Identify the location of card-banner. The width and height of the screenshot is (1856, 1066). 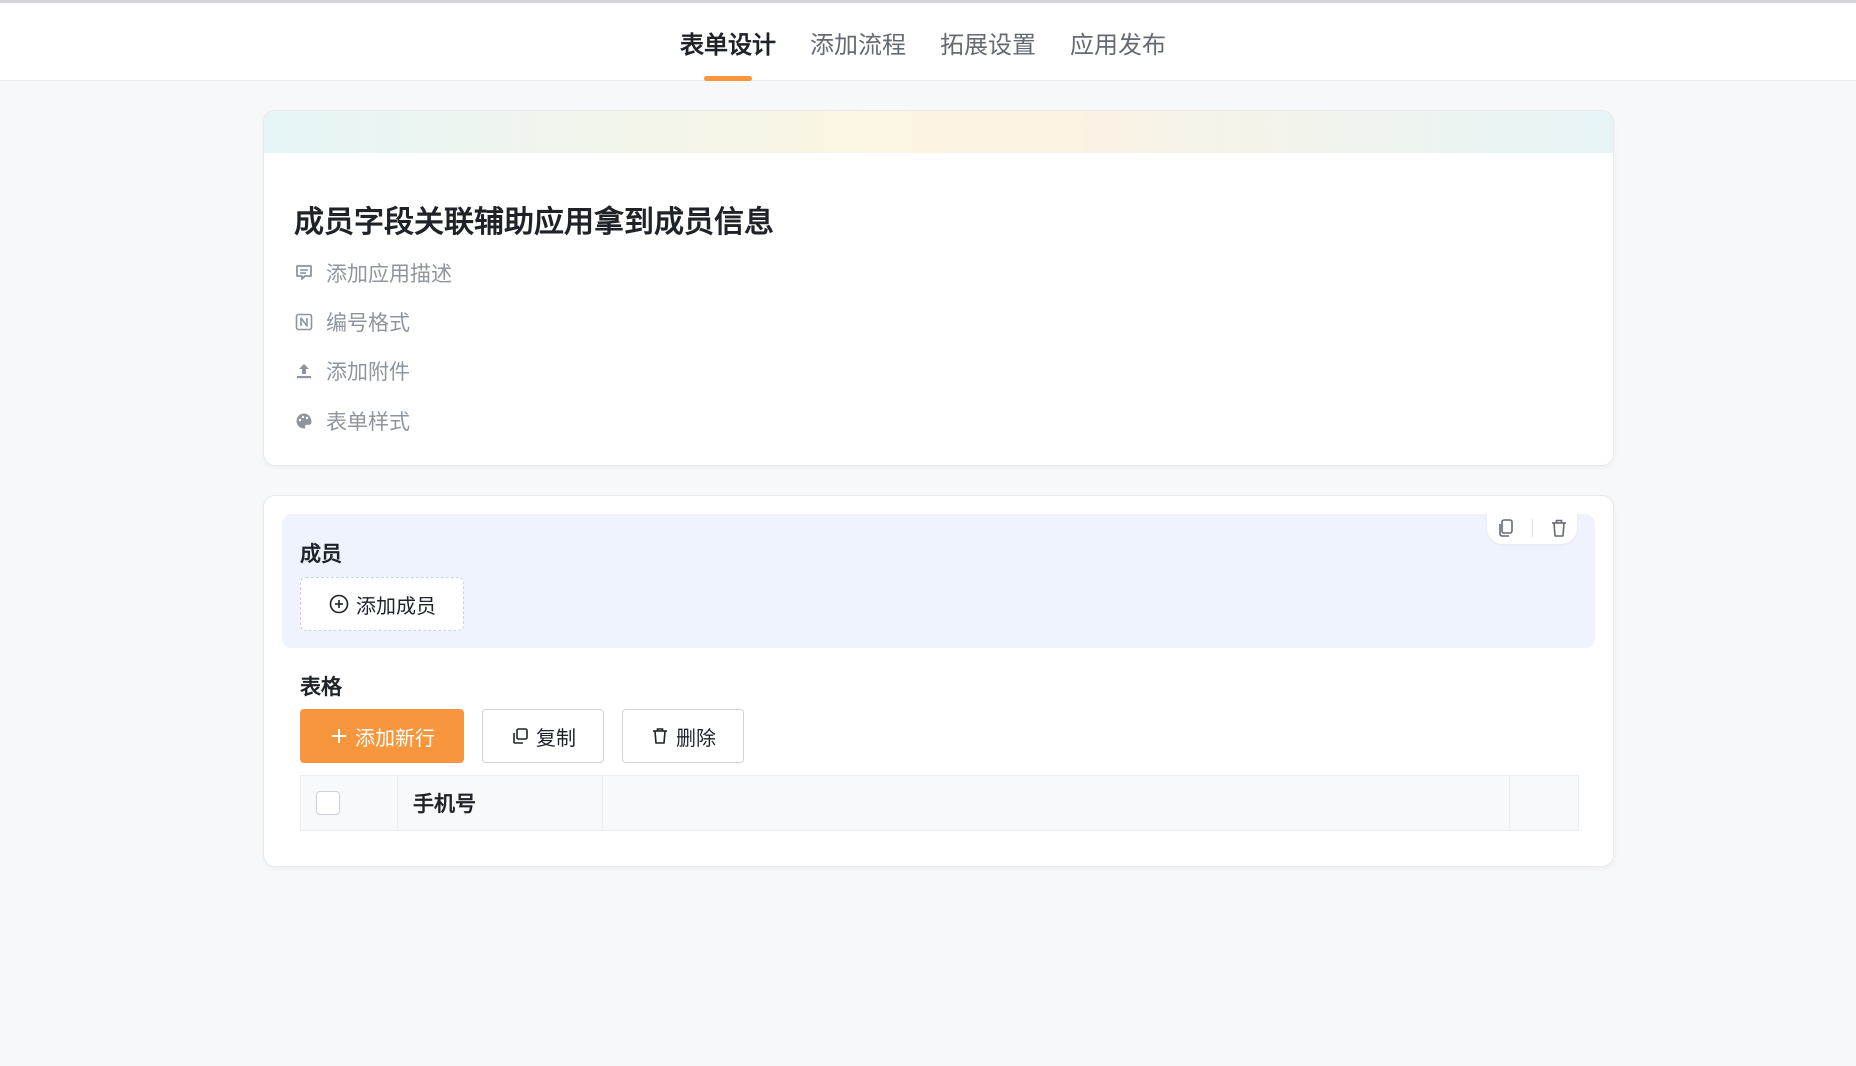
(938, 132).